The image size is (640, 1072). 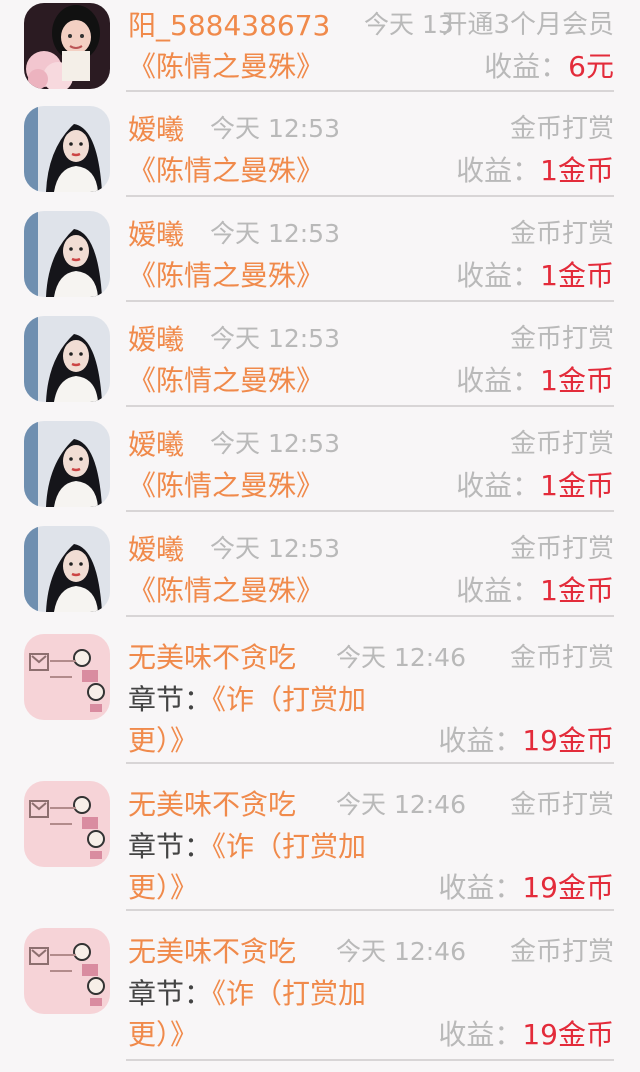 I want to click on woman-with-roses-avatar-icon, so click(x=67, y=46).